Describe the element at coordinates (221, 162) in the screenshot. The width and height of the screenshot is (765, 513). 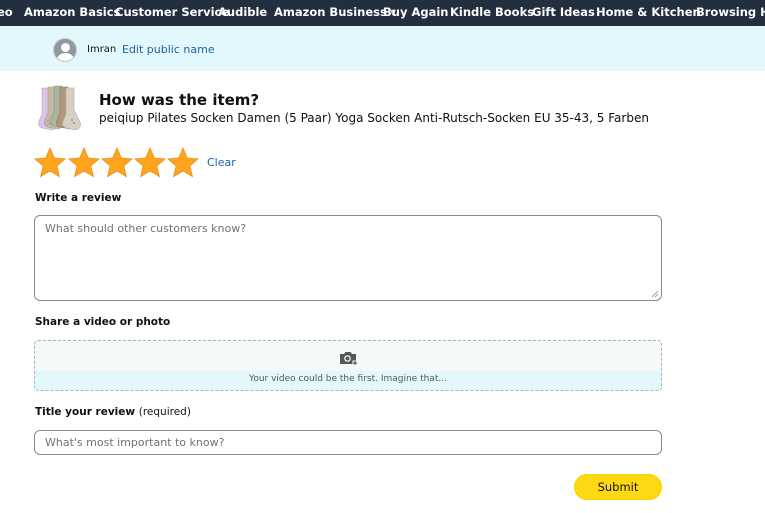
I see `clear-rating-link: Clear` at that location.